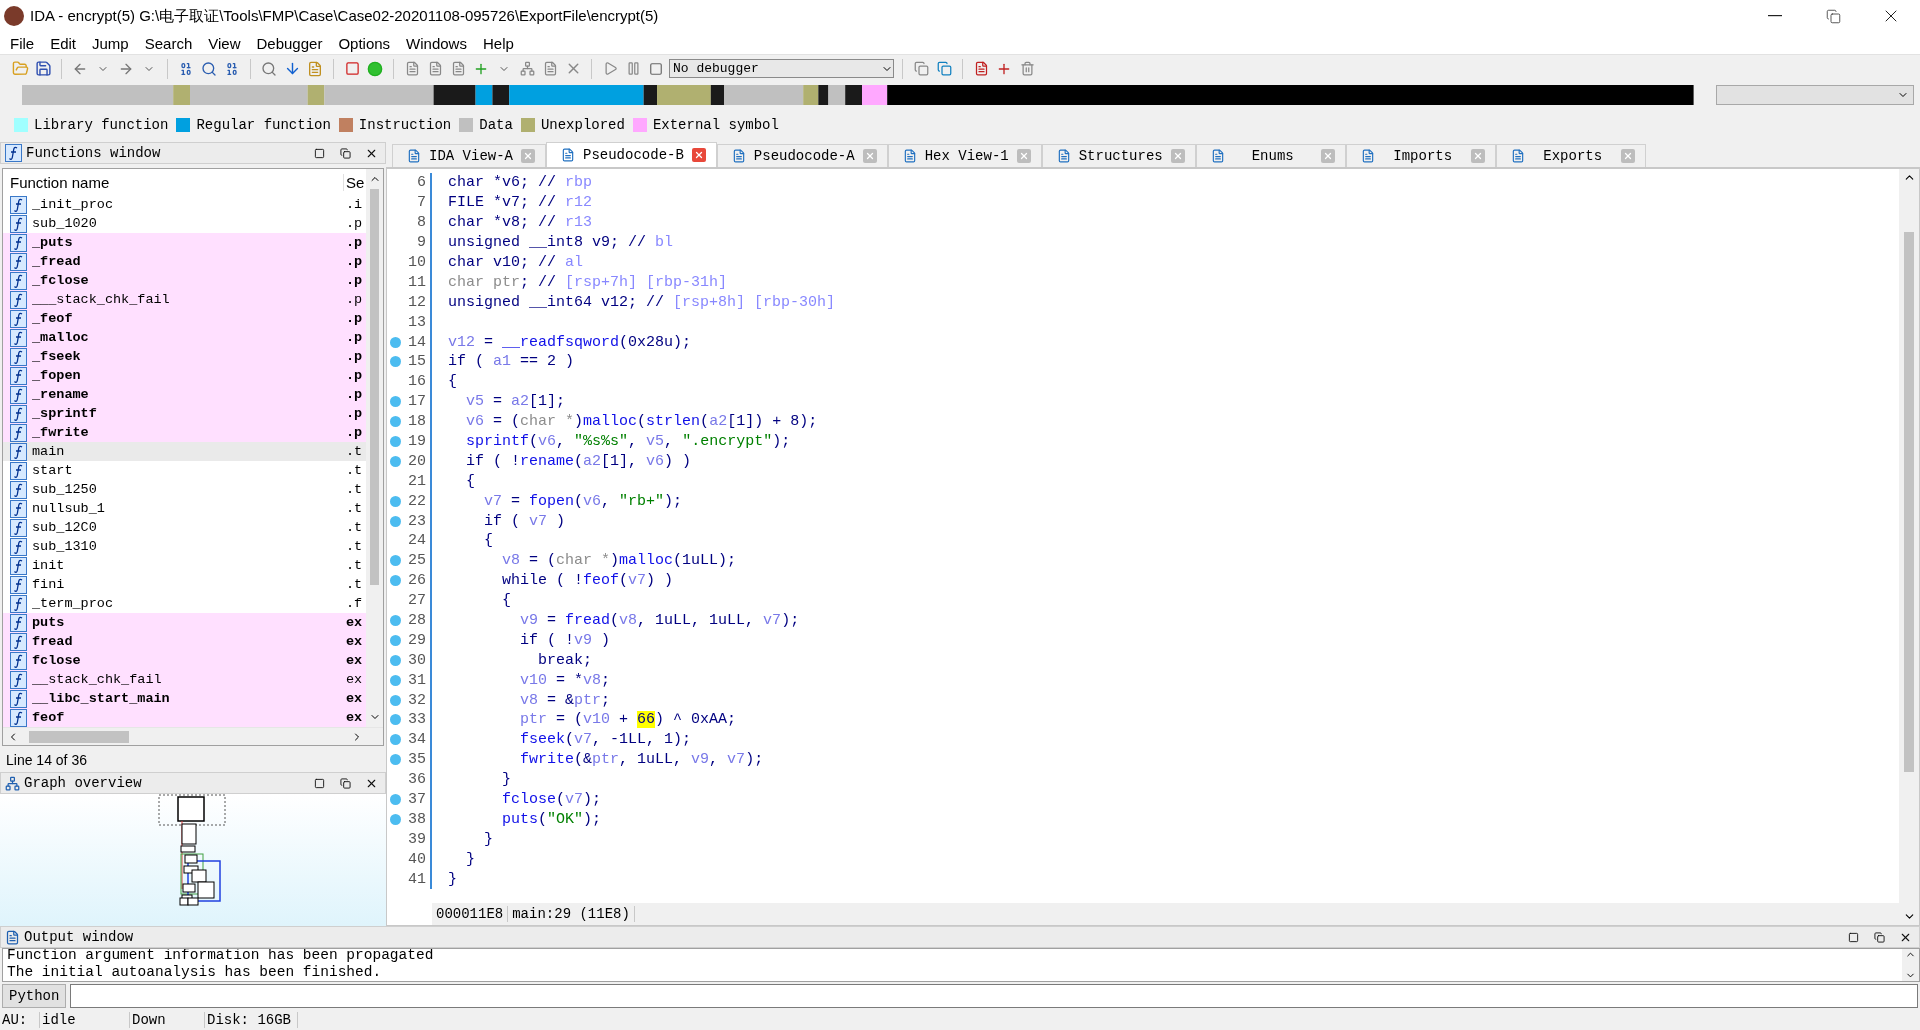 The image size is (1920, 1030). Describe the element at coordinates (46, 760) in the screenshot. I see `line-status: Line 14 of 36` at that location.